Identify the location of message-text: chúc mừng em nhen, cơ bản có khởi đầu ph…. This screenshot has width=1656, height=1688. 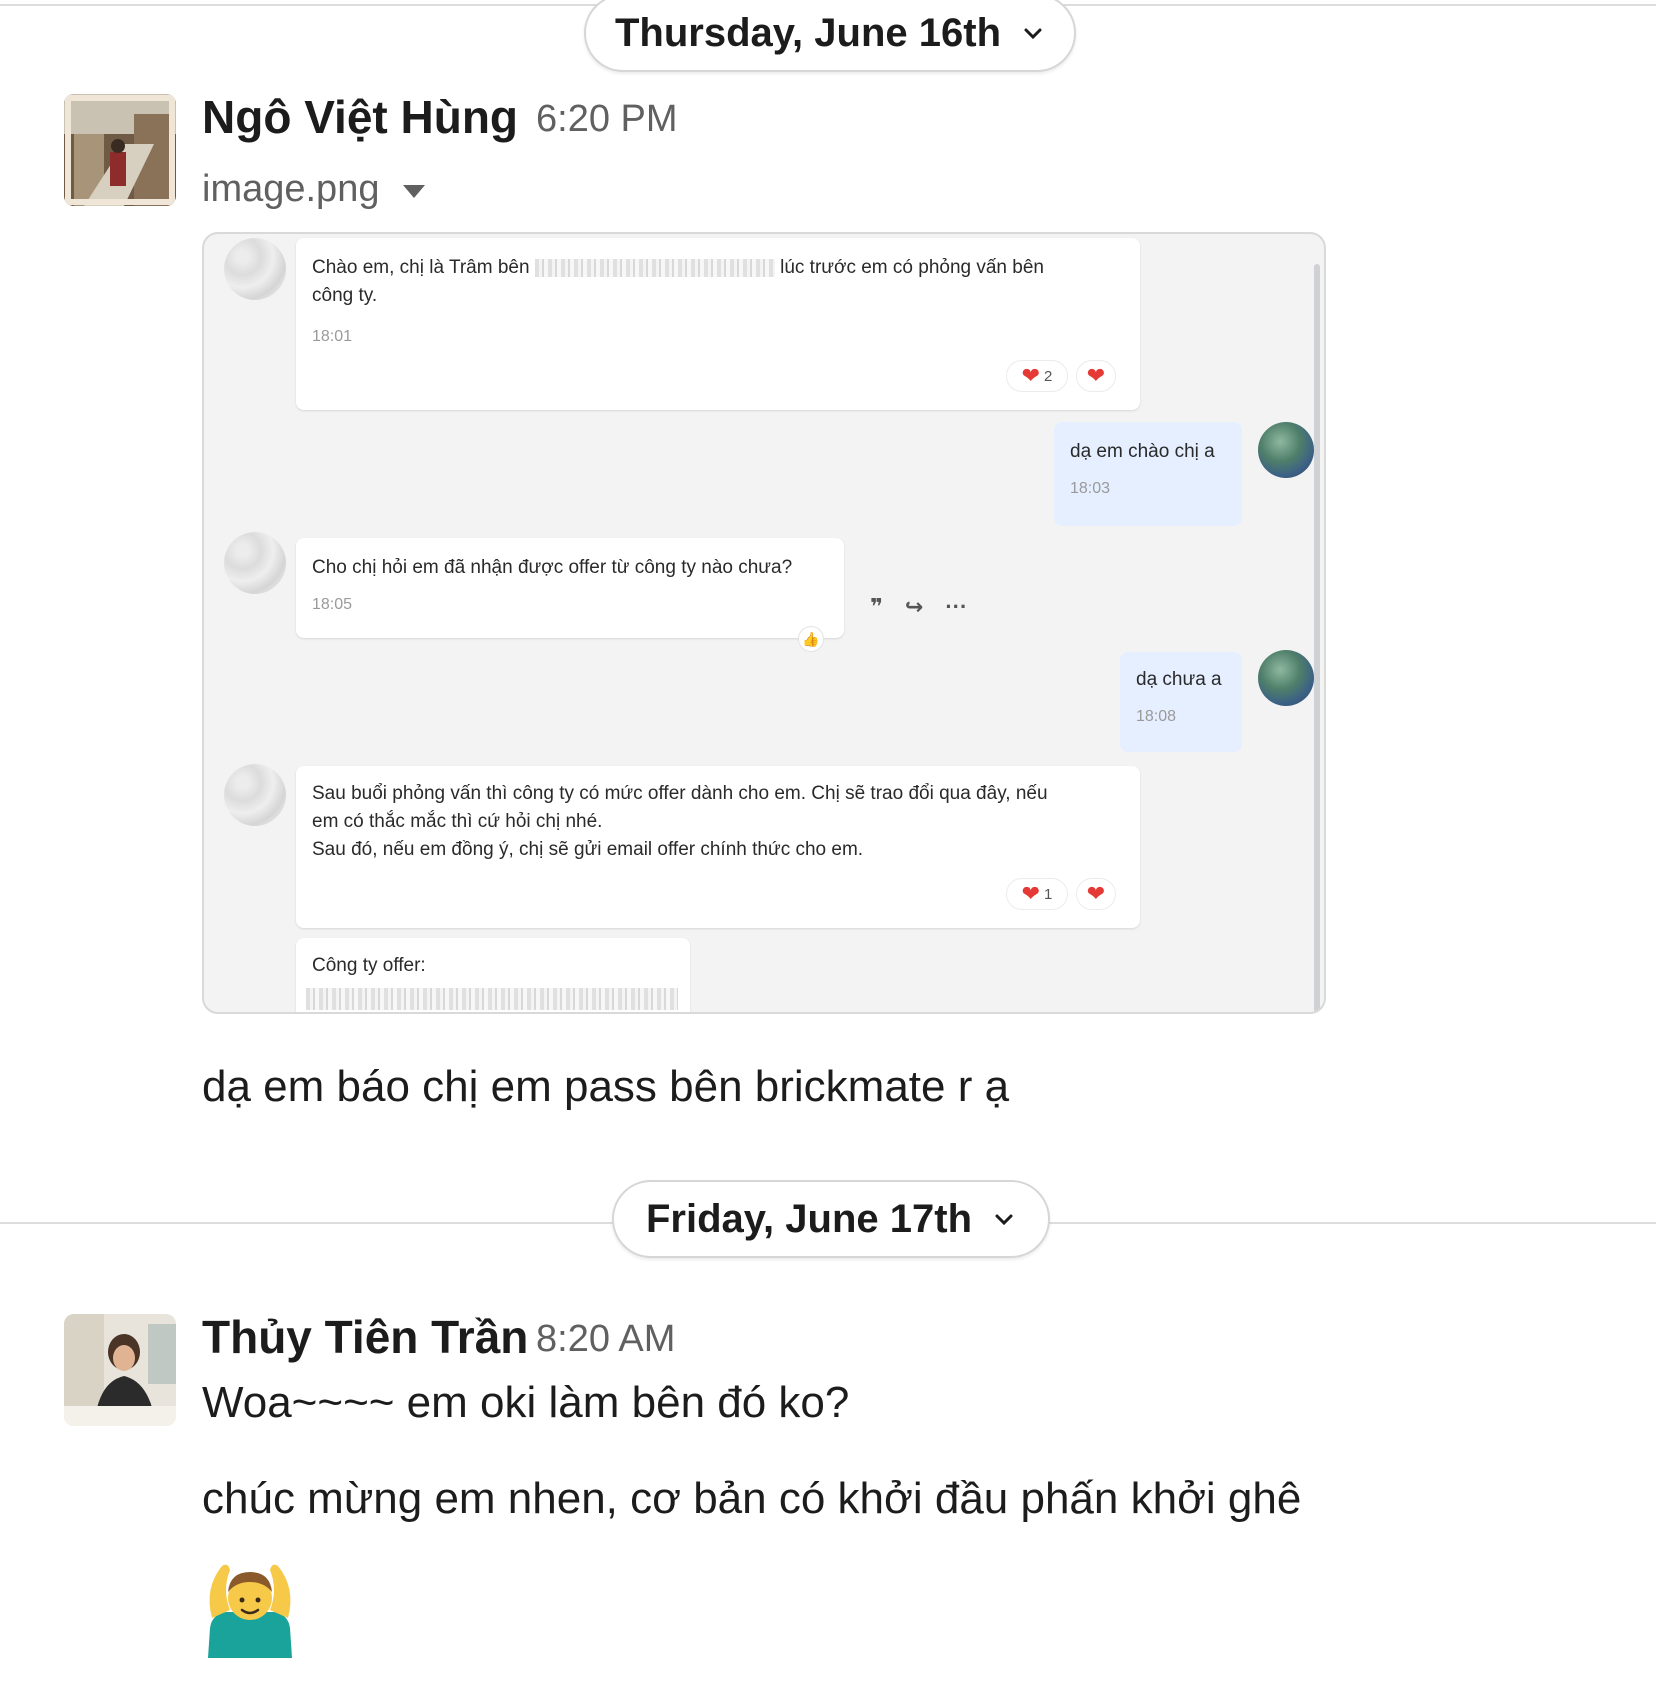
(752, 1498).